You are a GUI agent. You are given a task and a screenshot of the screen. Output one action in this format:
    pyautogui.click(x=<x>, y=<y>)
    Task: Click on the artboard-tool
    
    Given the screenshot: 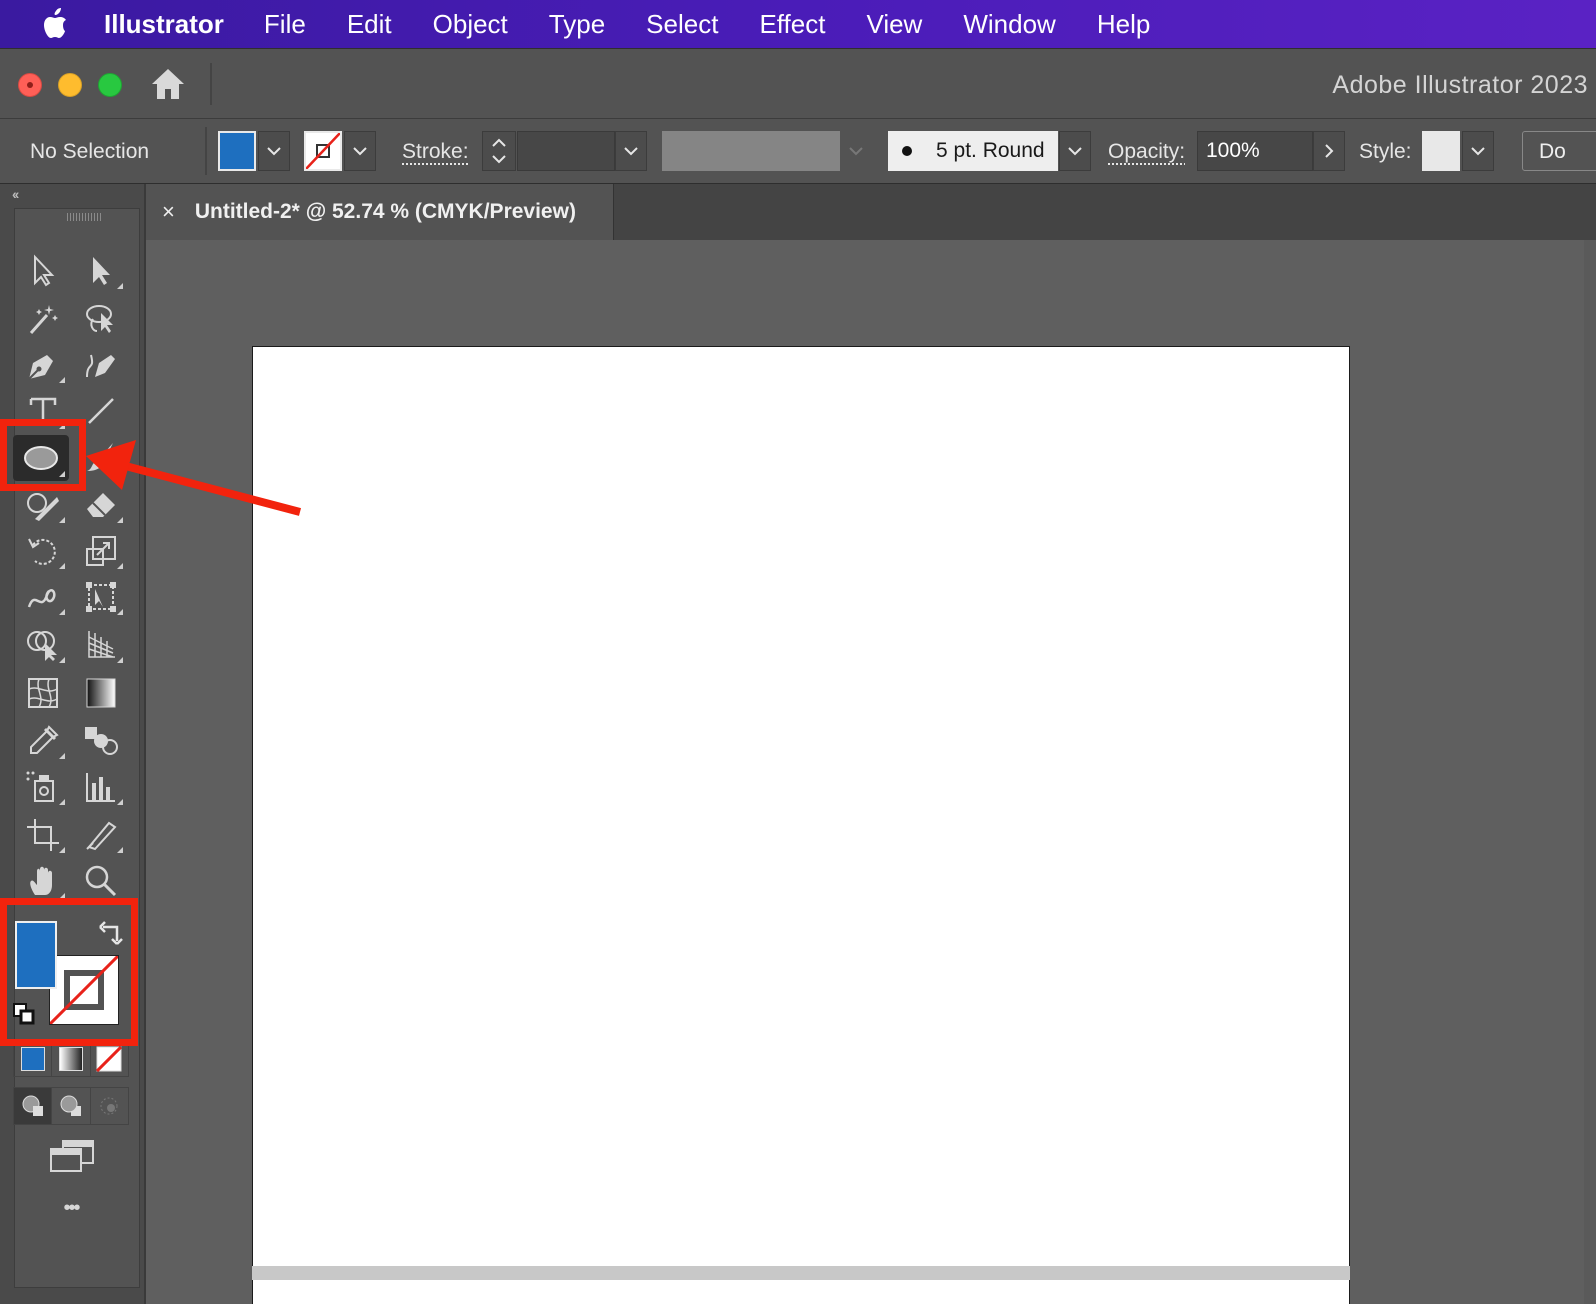 What is the action you would take?
    pyautogui.click(x=43, y=835)
    